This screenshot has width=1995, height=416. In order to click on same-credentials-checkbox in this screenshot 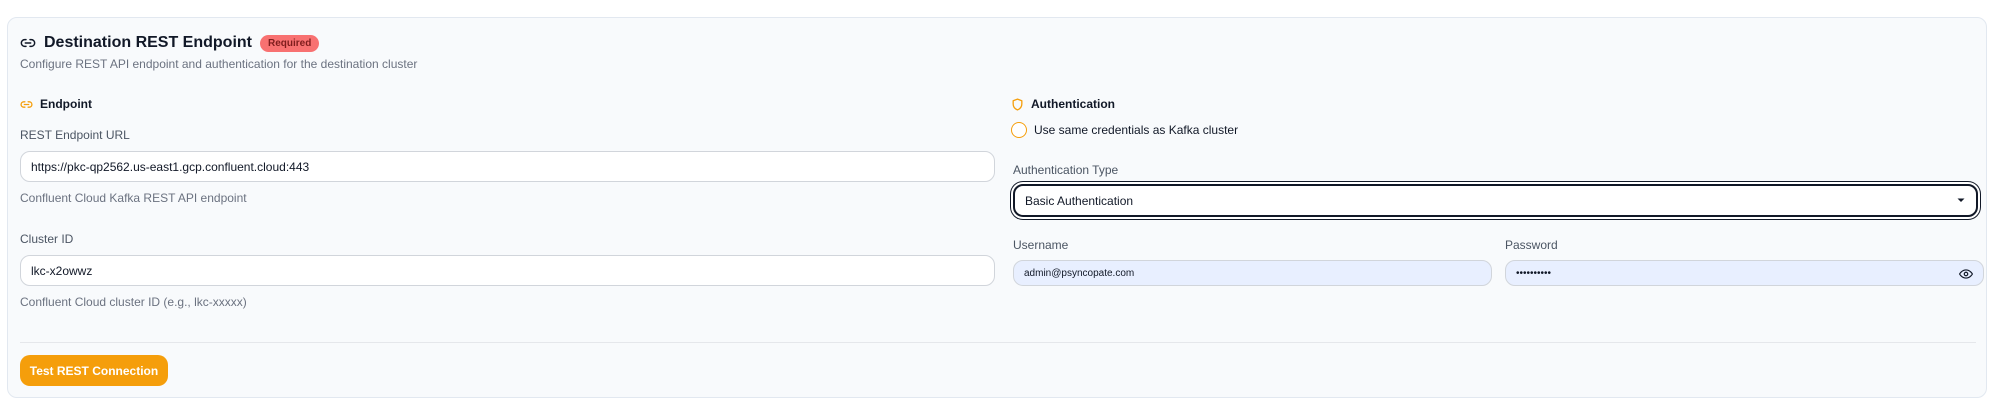, I will do `click(1019, 130)`.